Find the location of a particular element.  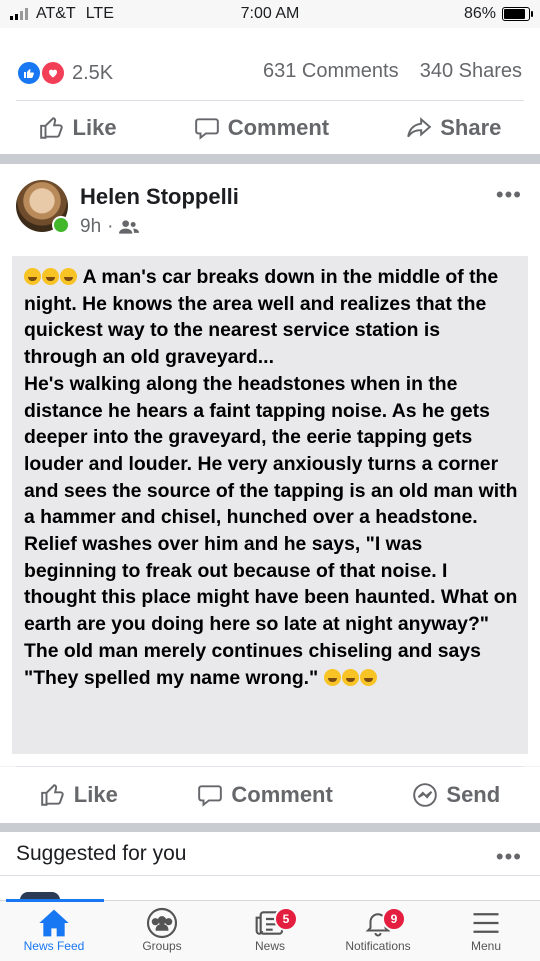

battery-status: 86% is located at coordinates (498, 14).